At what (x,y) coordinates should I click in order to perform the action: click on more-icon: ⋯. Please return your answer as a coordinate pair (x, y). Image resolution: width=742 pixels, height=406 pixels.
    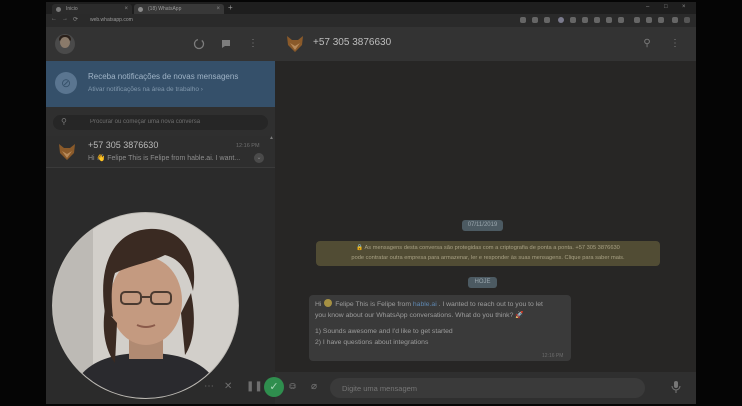
    Looking at the image, I should click on (209, 387).